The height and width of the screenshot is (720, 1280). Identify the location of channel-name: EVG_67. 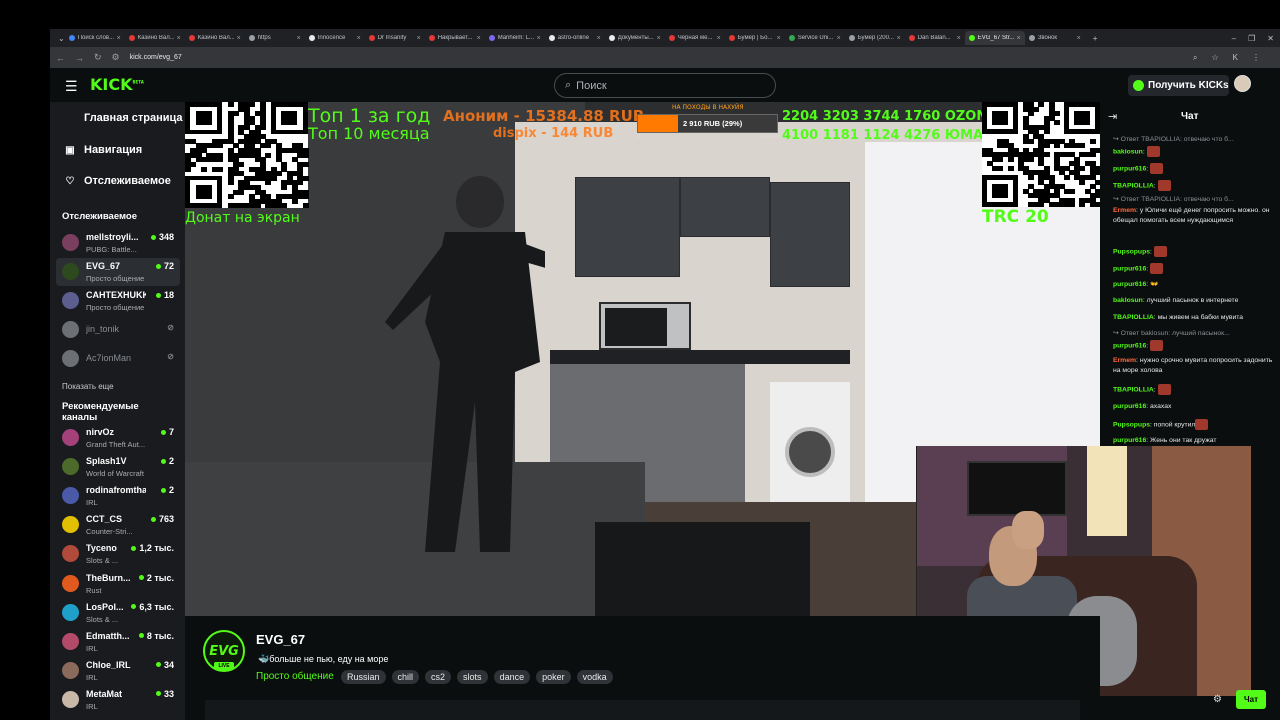
(280, 639).